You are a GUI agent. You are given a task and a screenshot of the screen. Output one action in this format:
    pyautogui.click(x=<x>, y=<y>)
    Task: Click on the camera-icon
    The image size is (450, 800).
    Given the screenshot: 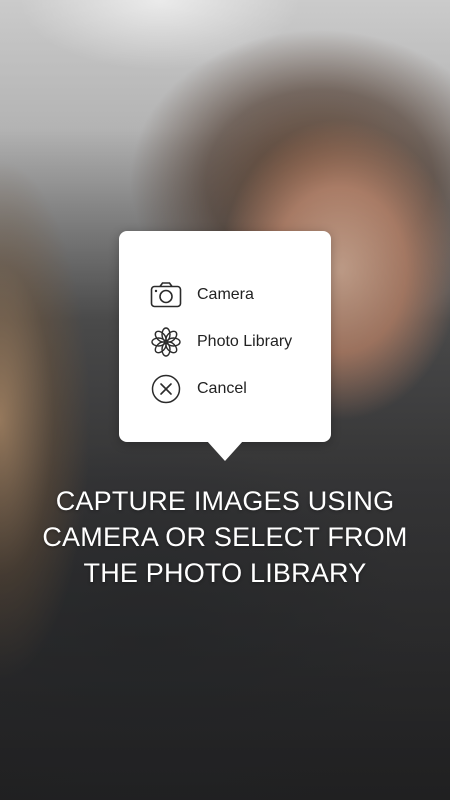 What is the action you would take?
    pyautogui.click(x=166, y=295)
    